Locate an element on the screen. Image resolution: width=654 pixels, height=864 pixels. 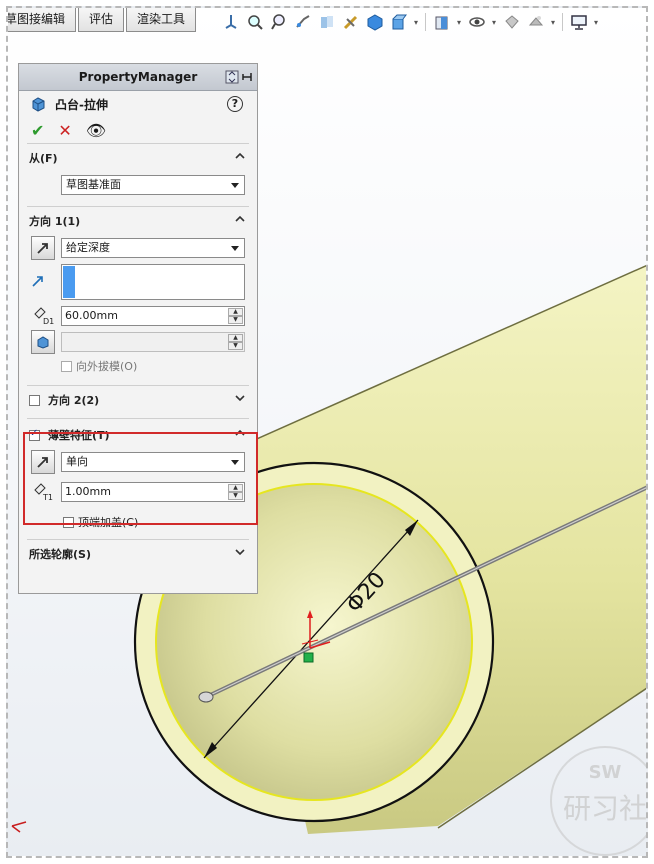
end-condition-row: 给定深度 is located at coordinates (138, 248).